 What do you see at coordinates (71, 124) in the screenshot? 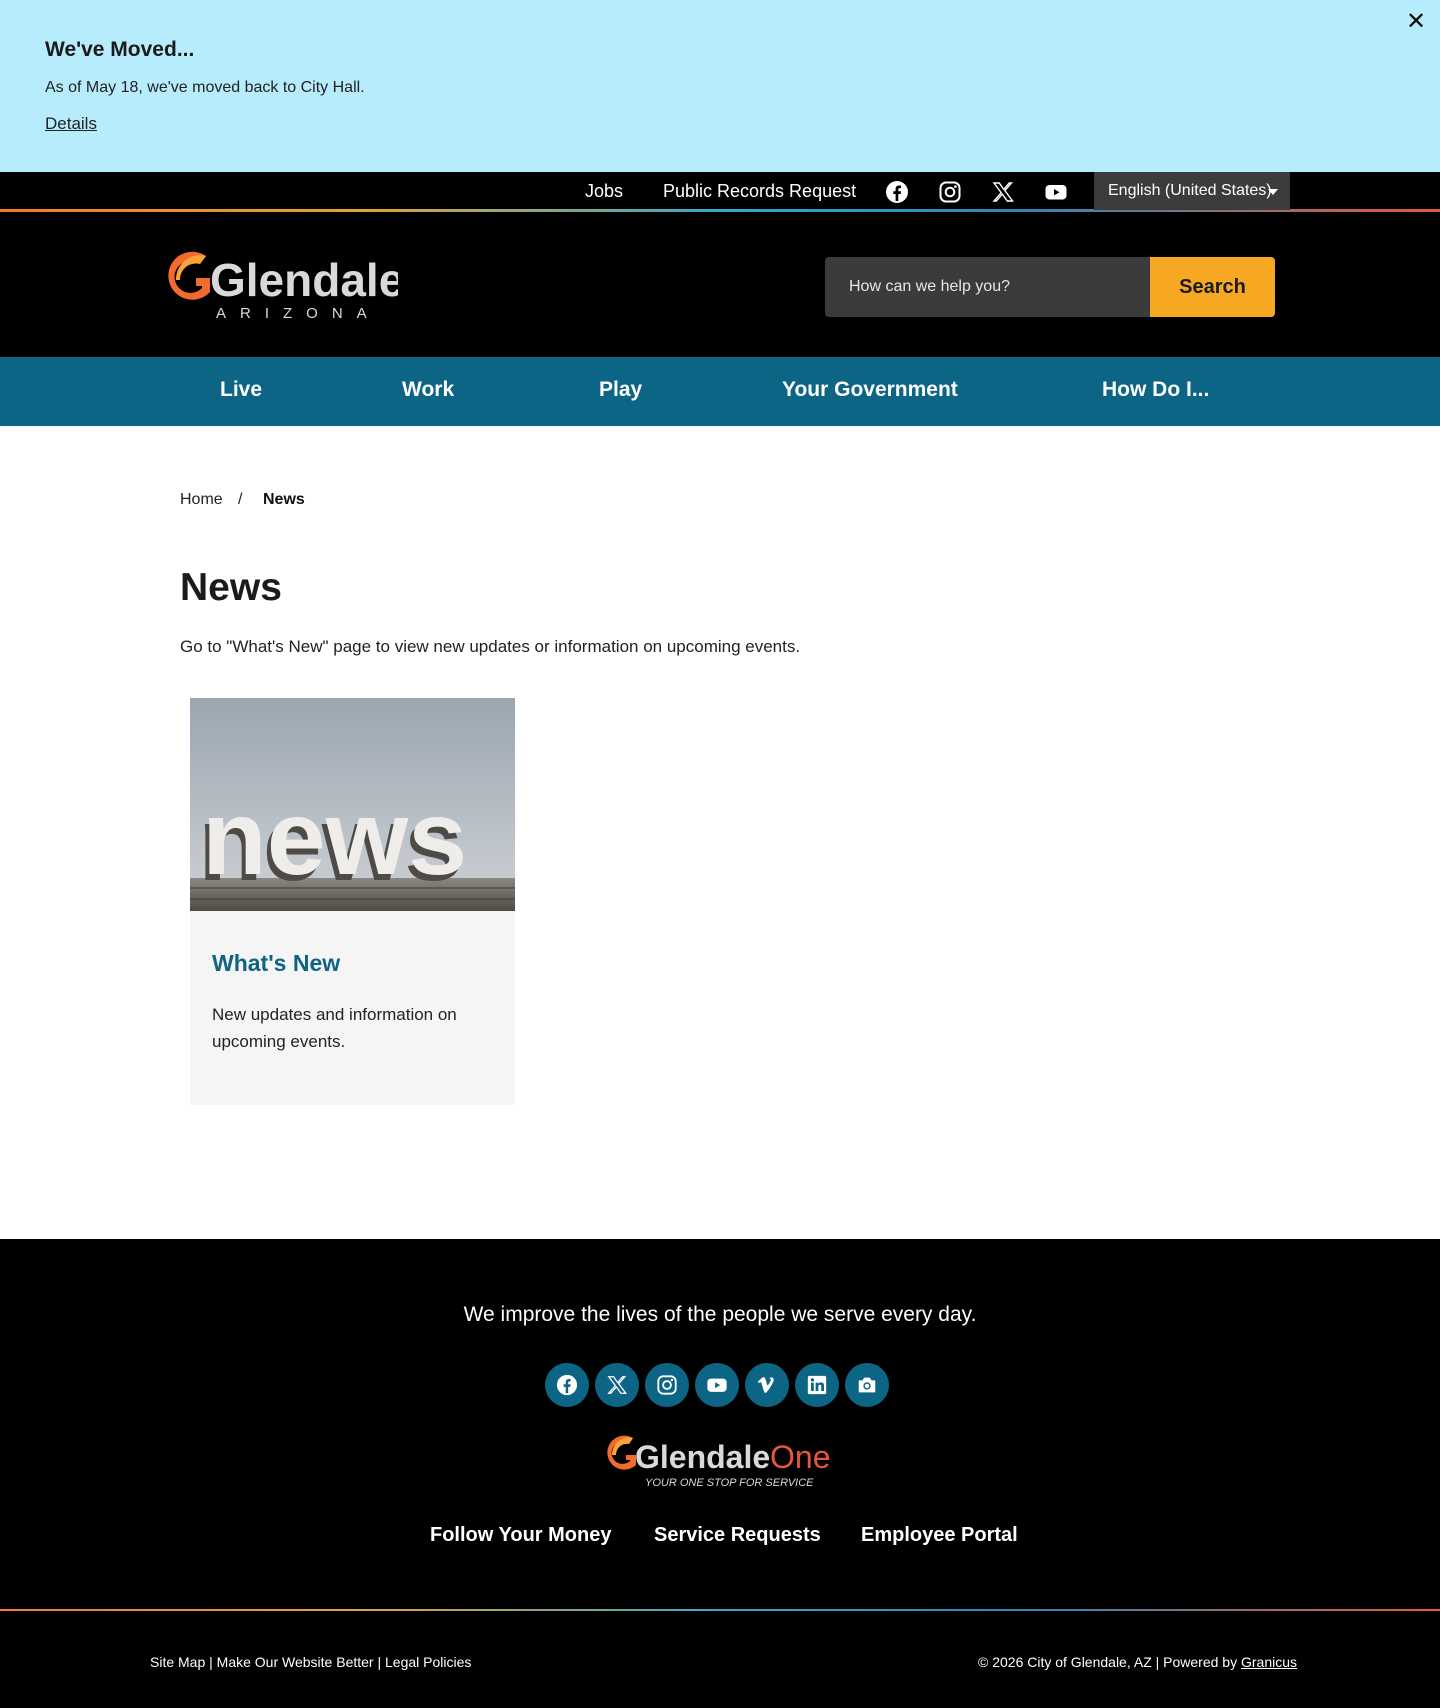
I see `alert-details-link: Details` at bounding box center [71, 124].